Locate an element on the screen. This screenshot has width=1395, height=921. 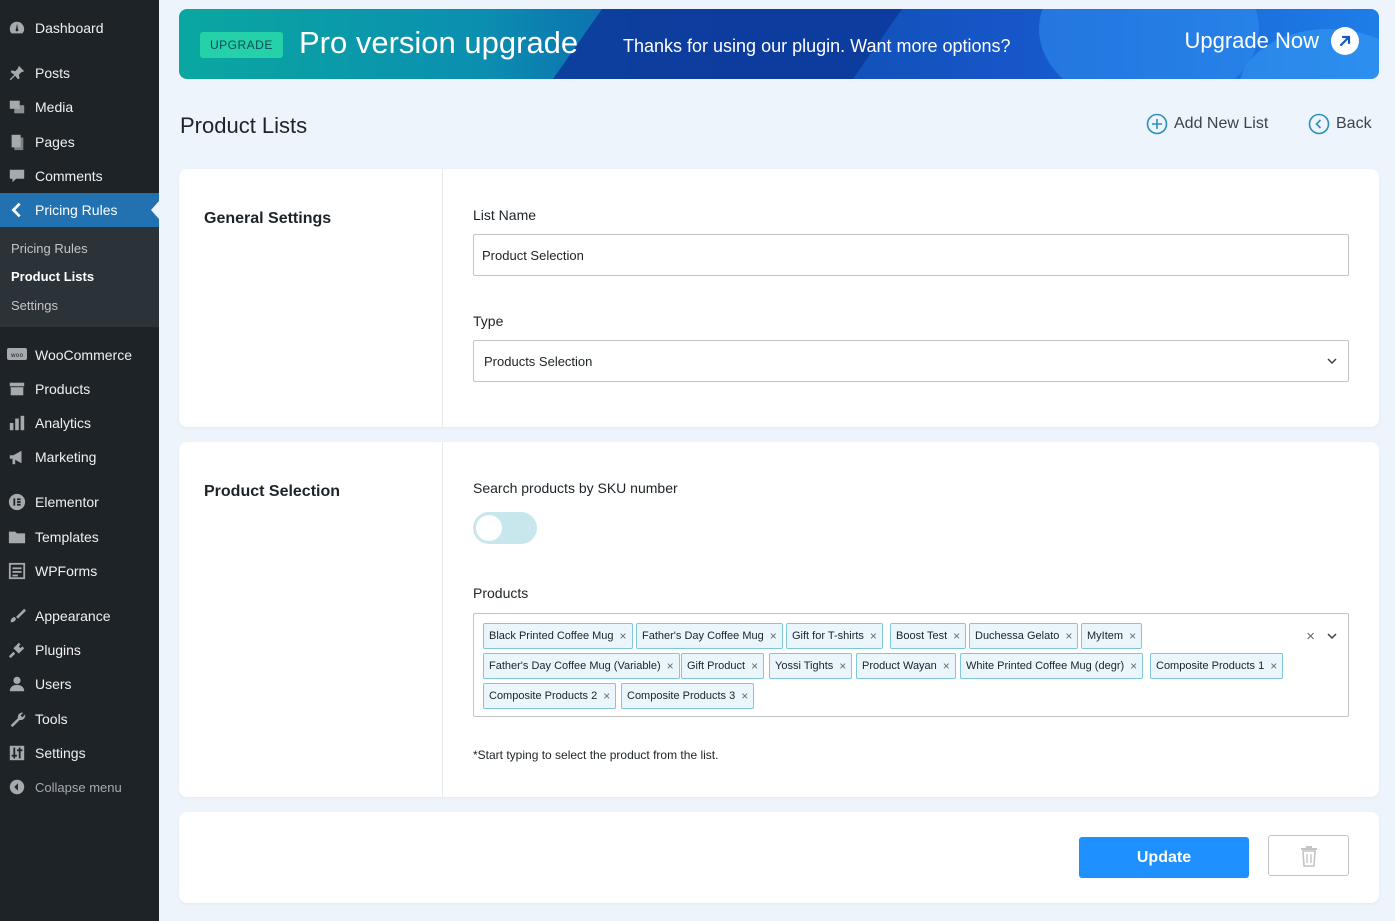
general-settings-title: General Settings is located at coordinates (268, 218).